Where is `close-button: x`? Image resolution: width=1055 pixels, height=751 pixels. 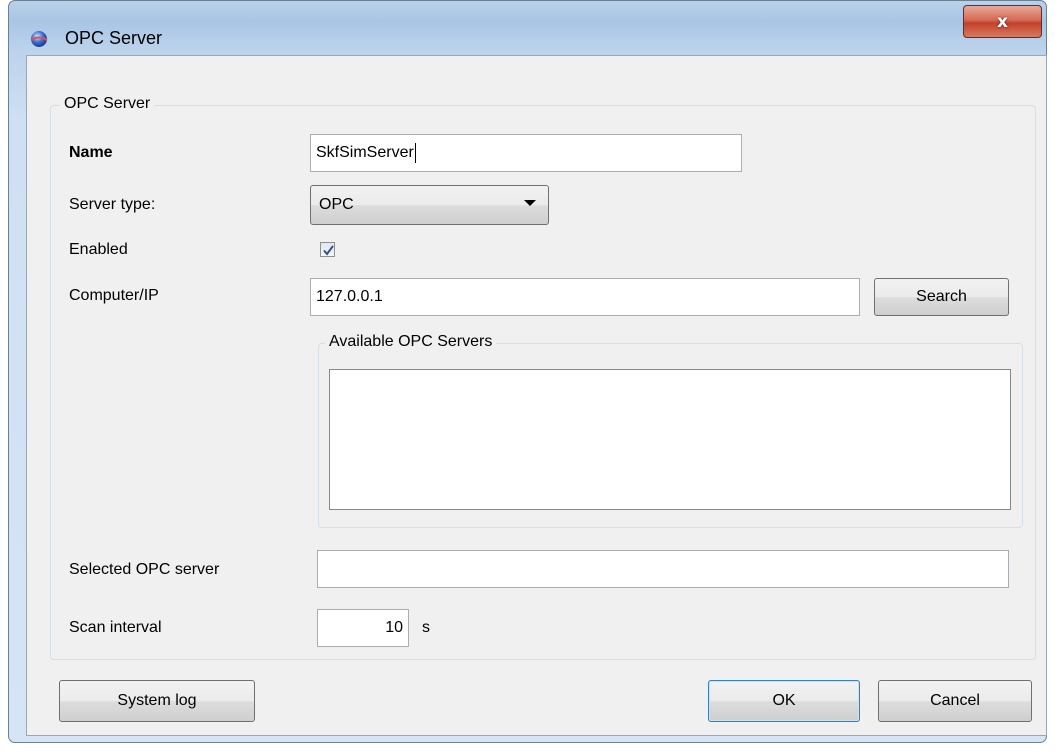
close-button: x is located at coordinates (1002, 21).